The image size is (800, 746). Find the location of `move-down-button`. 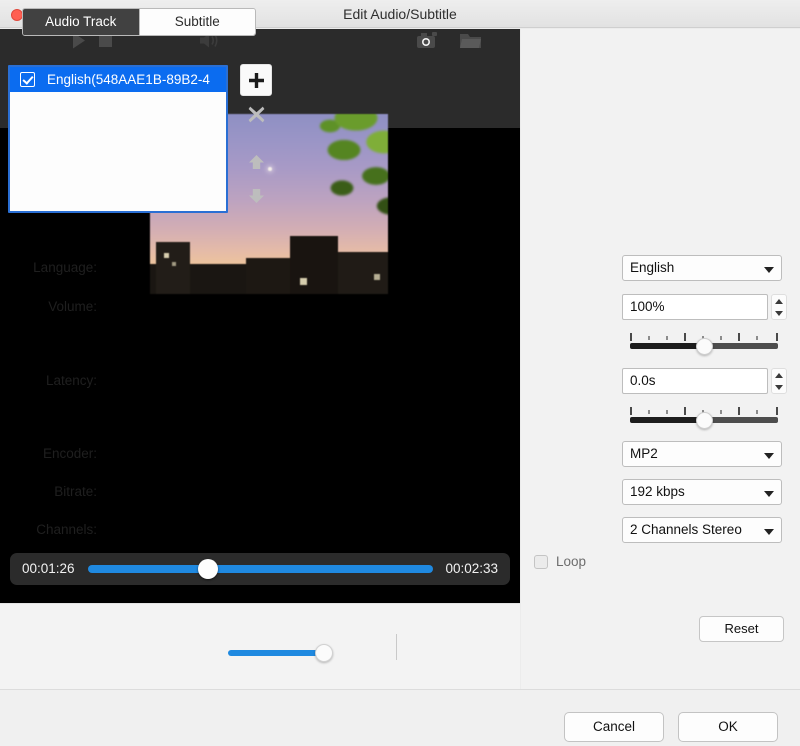

move-down-button is located at coordinates (256, 196).